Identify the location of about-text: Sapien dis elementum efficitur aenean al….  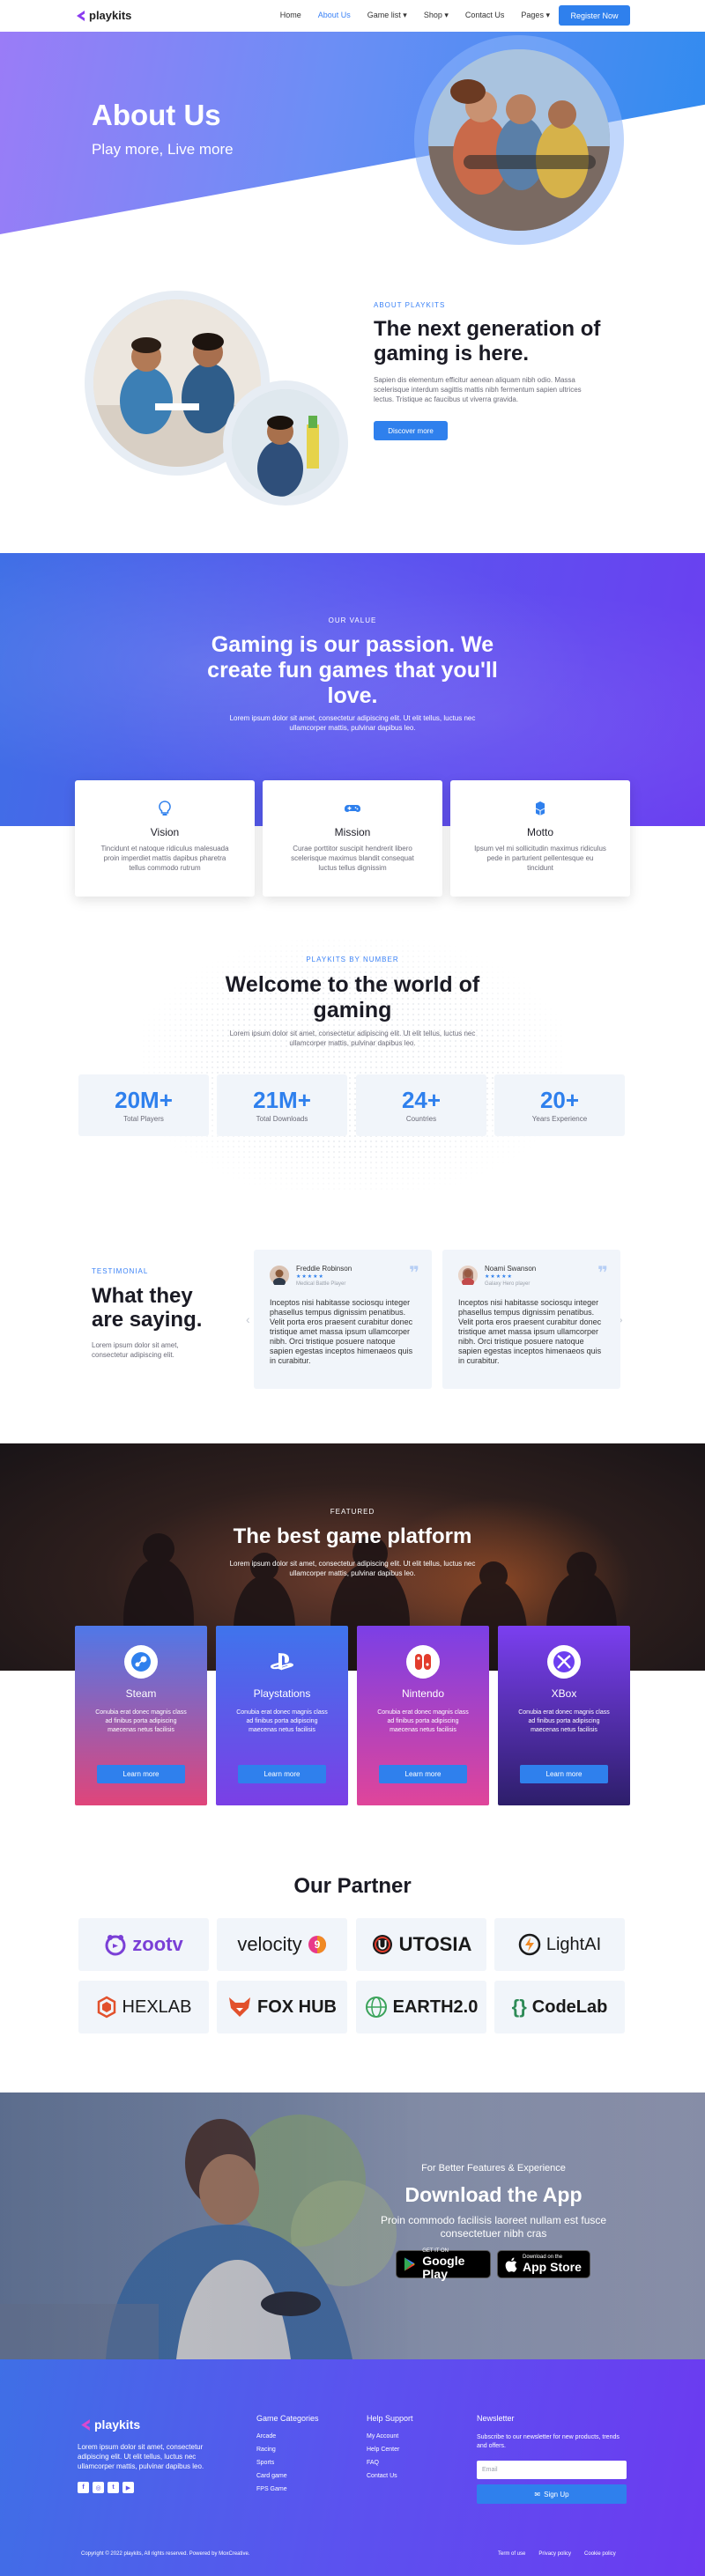
(478, 389).